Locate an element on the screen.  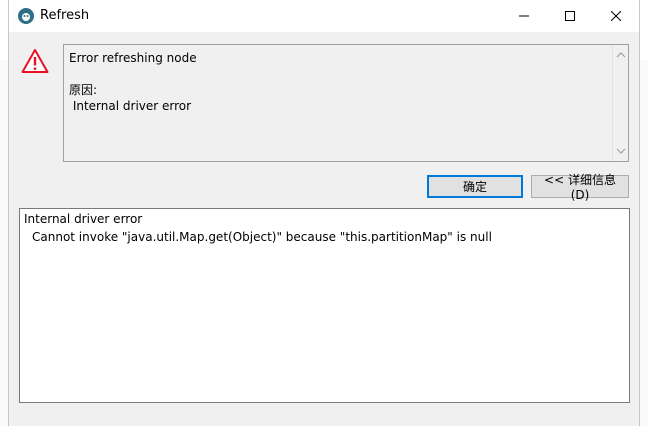
maximize-button is located at coordinates (570, 16).